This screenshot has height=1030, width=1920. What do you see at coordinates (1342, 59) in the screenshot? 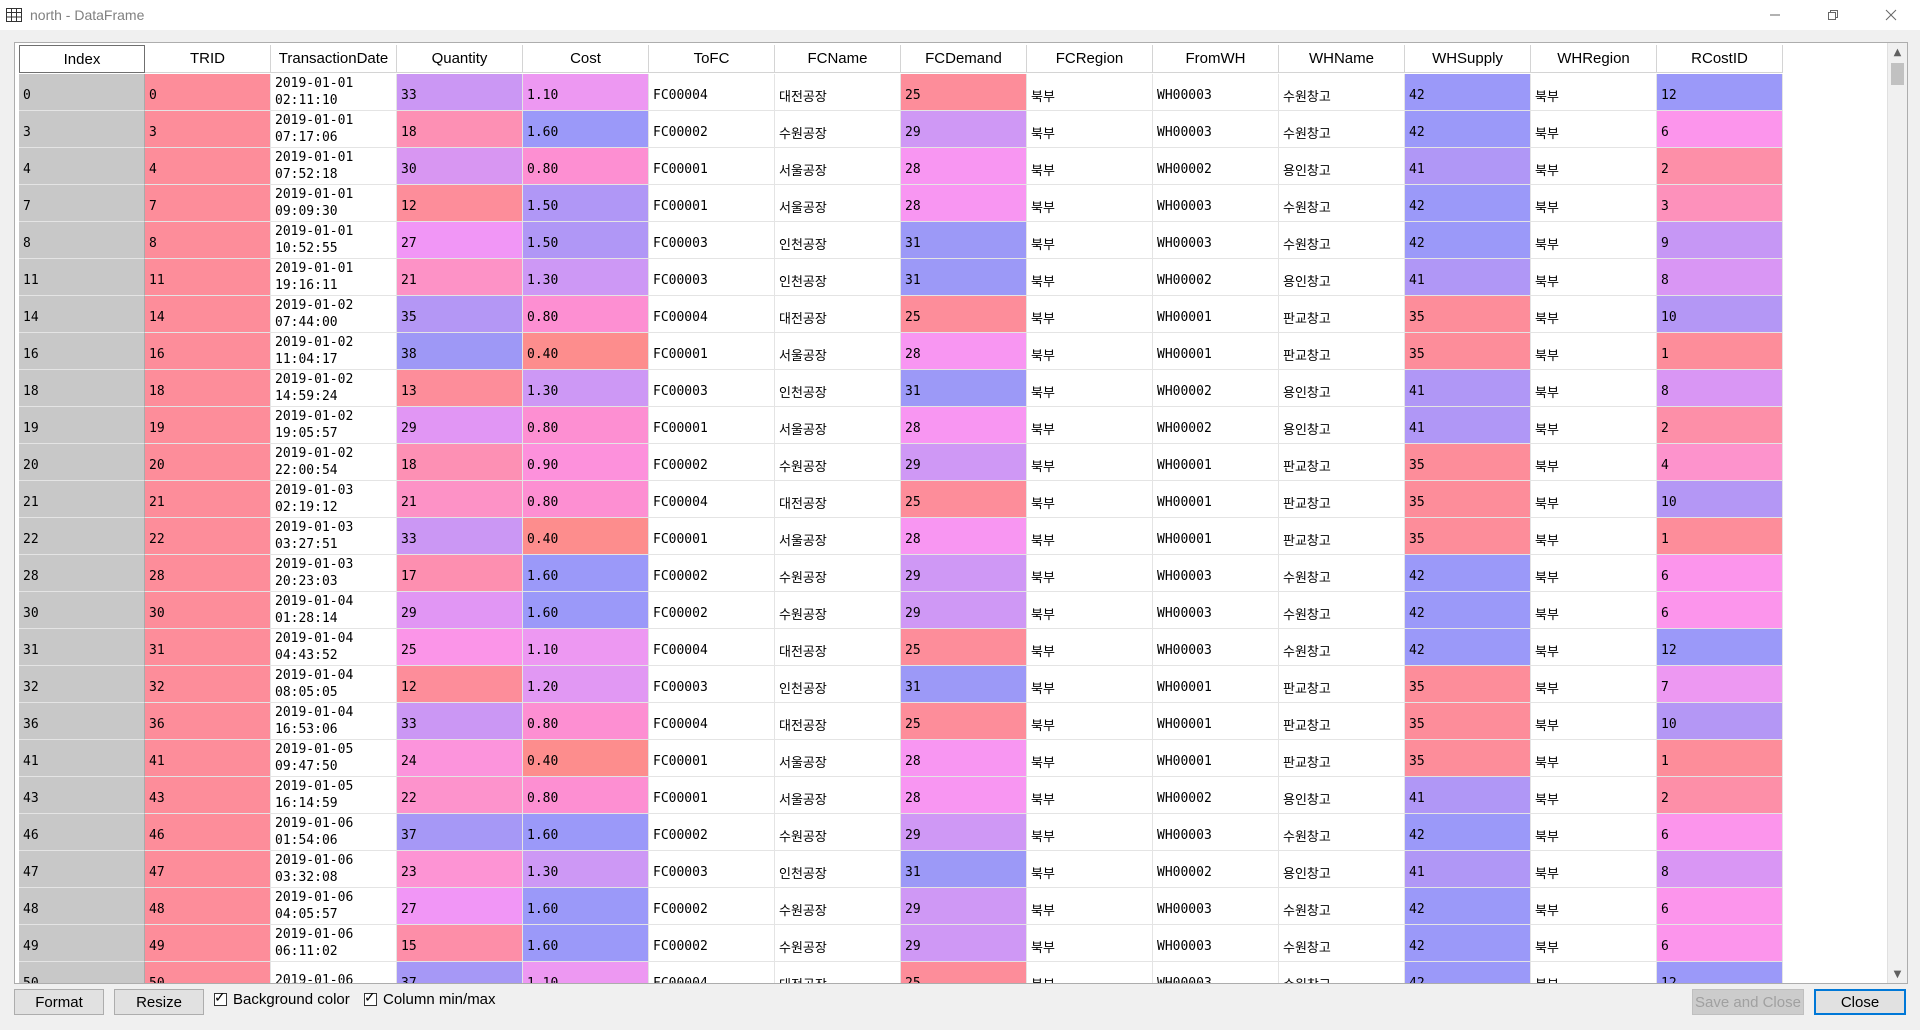
I see `column-header-whname: WHName` at bounding box center [1342, 59].